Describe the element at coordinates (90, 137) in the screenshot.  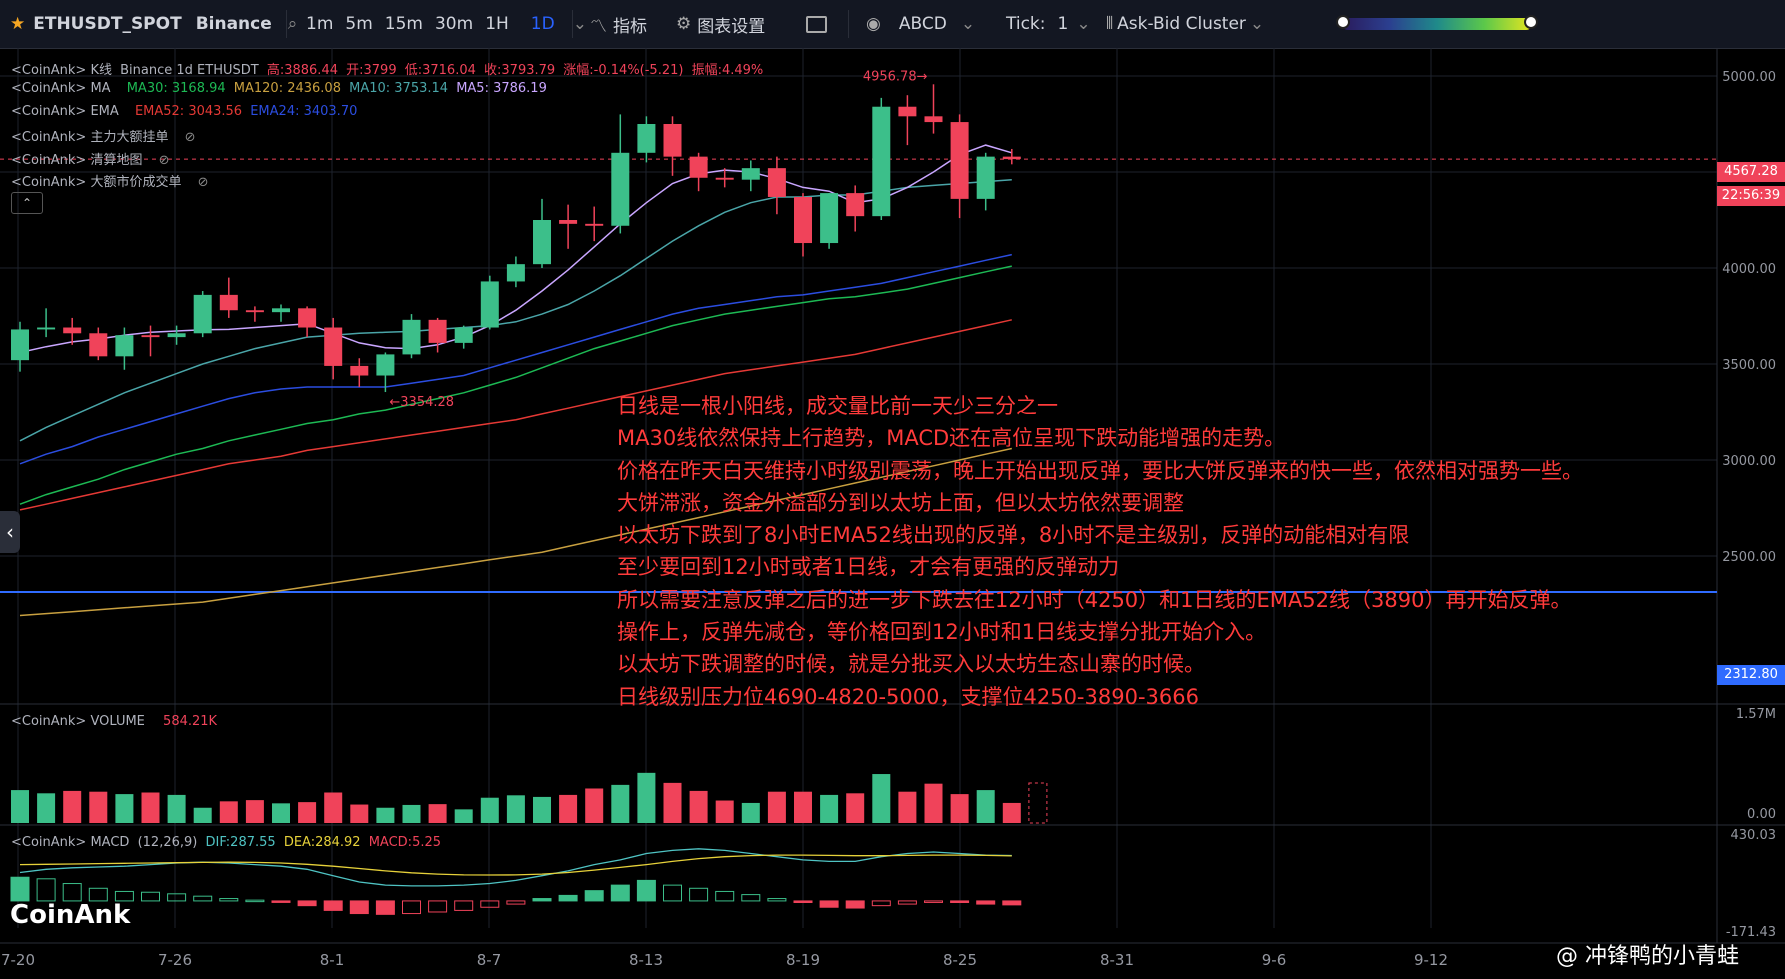
I see `legend-big-orders-label: <CoinAnk> 主力大额挂单` at that location.